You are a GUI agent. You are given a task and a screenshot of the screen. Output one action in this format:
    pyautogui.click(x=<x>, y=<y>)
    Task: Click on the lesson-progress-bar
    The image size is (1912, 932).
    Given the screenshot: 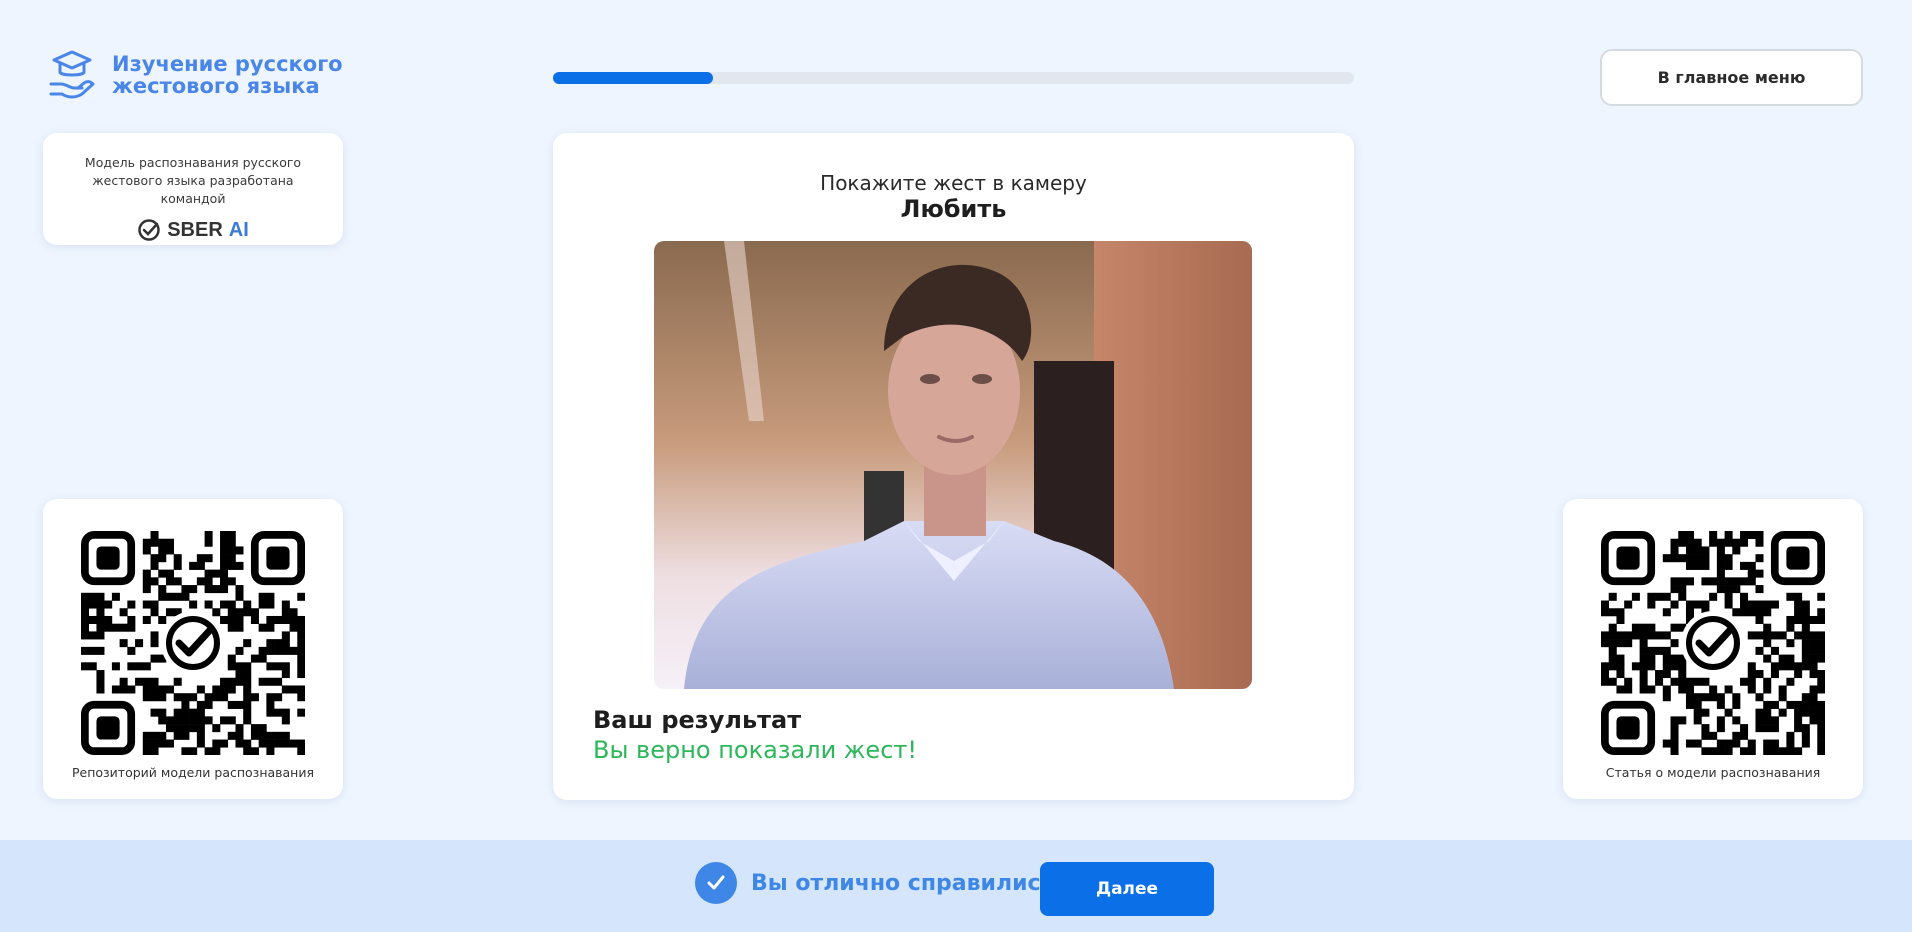 What is the action you would take?
    pyautogui.click(x=953, y=78)
    